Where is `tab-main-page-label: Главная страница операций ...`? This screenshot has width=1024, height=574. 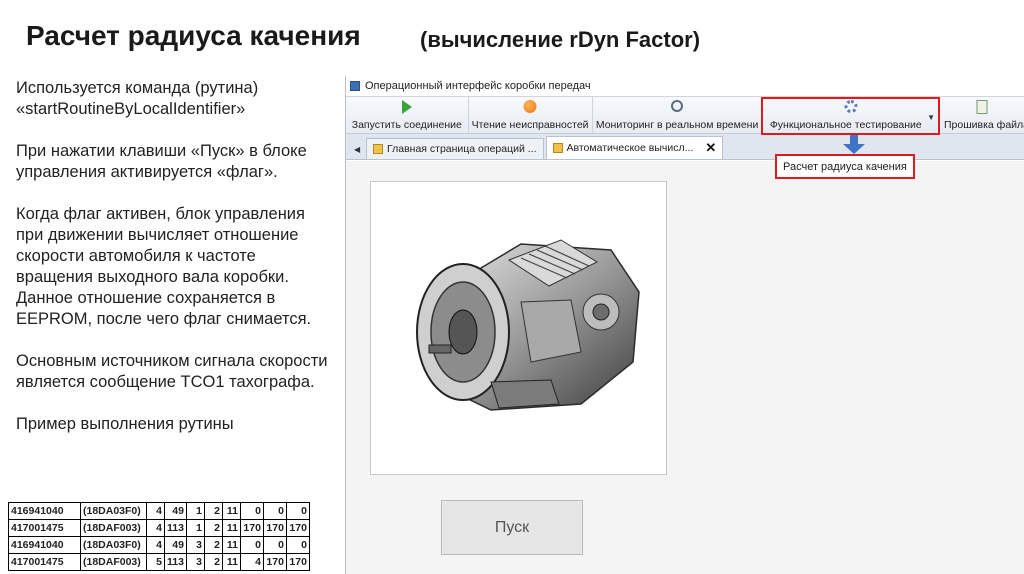
tab-main-page-label: Главная страница операций ... is located at coordinates (462, 149).